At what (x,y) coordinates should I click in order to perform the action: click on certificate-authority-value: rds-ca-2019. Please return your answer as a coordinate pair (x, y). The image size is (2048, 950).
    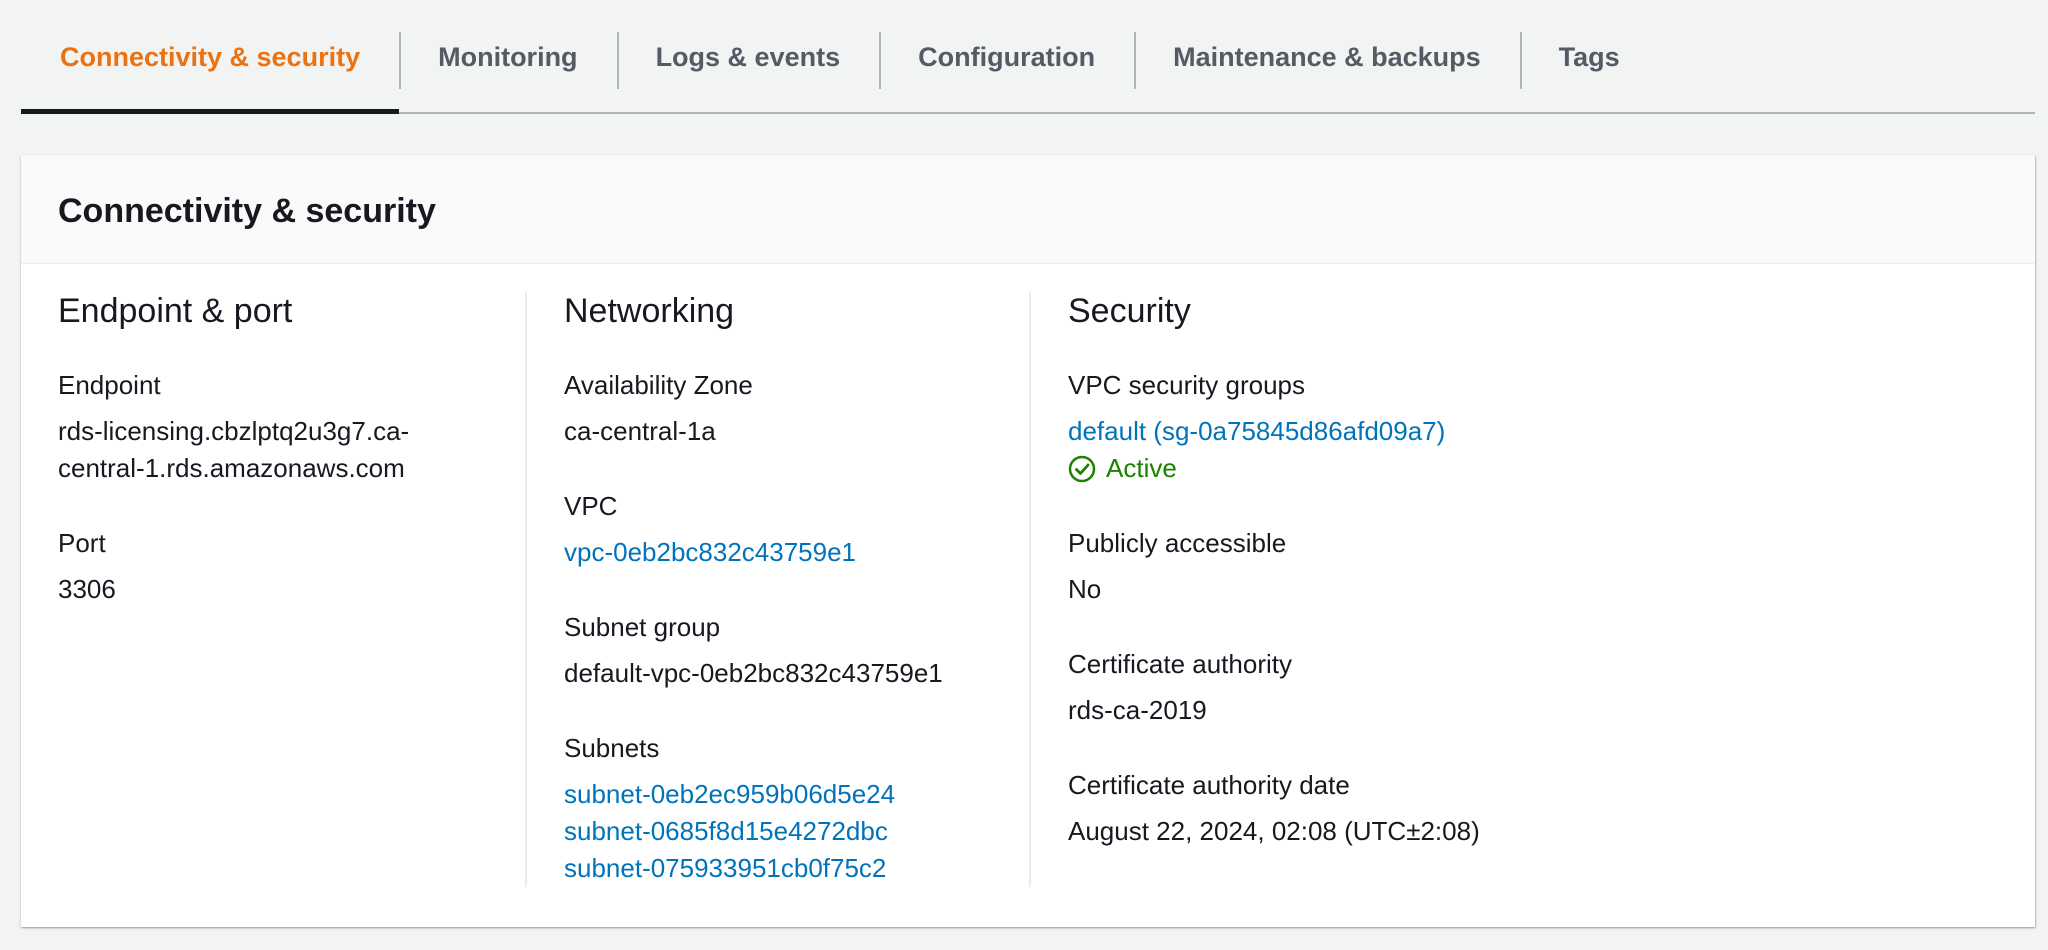
    Looking at the image, I should click on (1137, 710).